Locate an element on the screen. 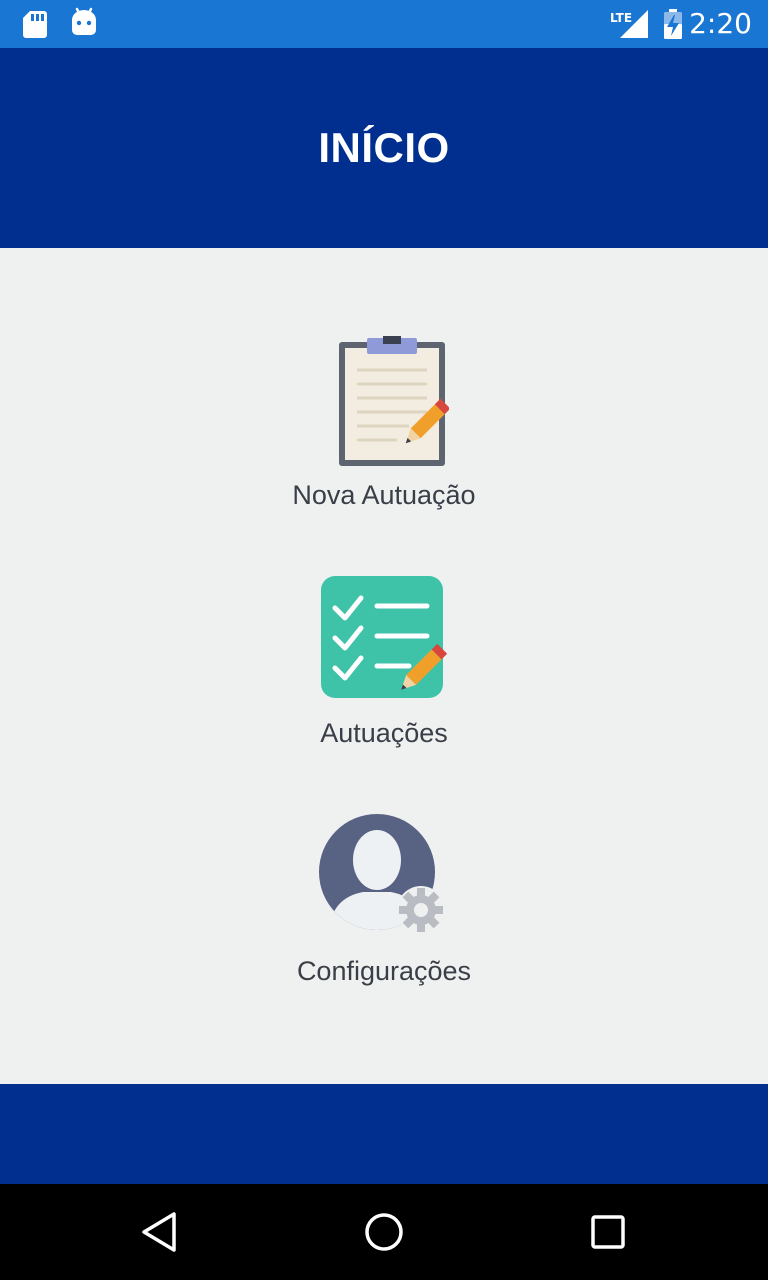 The height and width of the screenshot is (1280, 768). status-bar: LTE 2:20 is located at coordinates (384, 24).